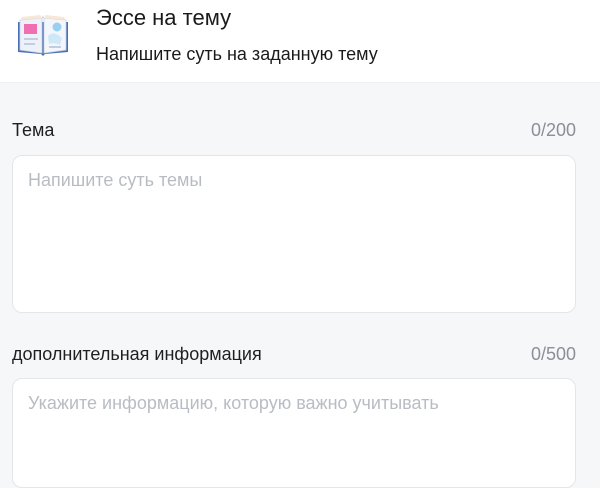  What do you see at coordinates (553, 130) in the screenshot?
I see `topic-char-counter: 0/200` at bounding box center [553, 130].